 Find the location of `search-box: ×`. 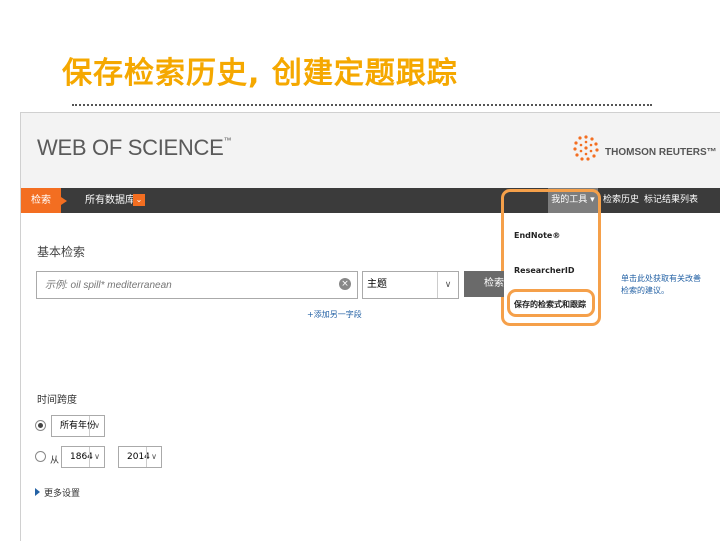

search-box: × is located at coordinates (197, 285).